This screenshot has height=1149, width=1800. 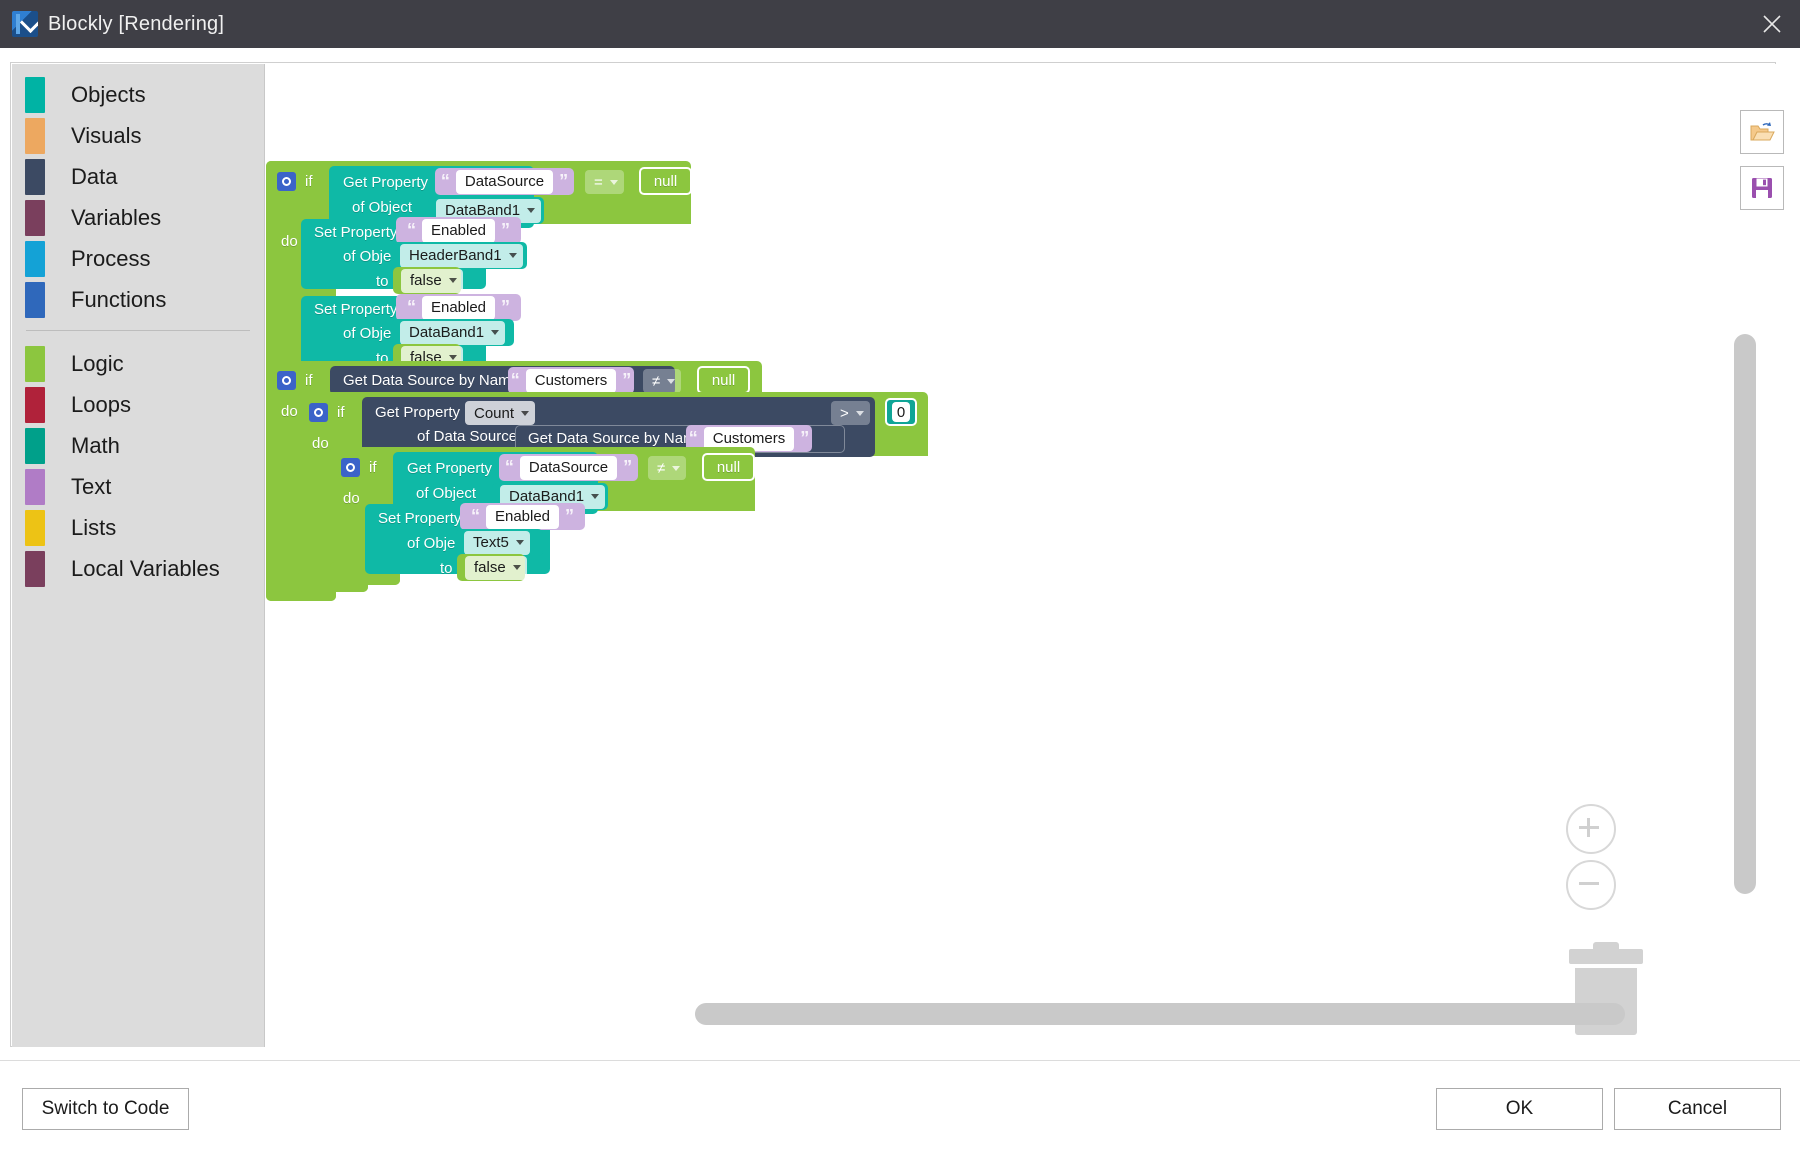 I want to click on null-block-3: null, so click(x=728, y=467).